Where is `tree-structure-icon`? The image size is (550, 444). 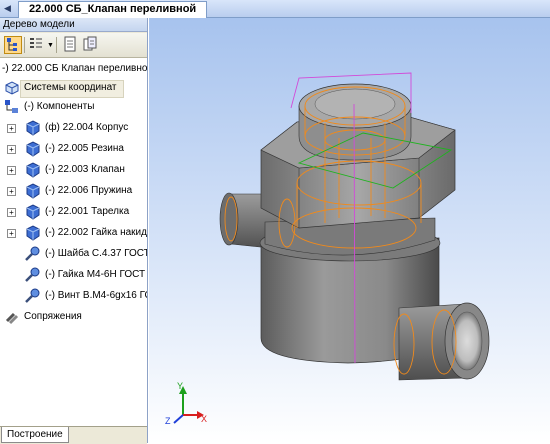 tree-structure-icon is located at coordinates (12, 44).